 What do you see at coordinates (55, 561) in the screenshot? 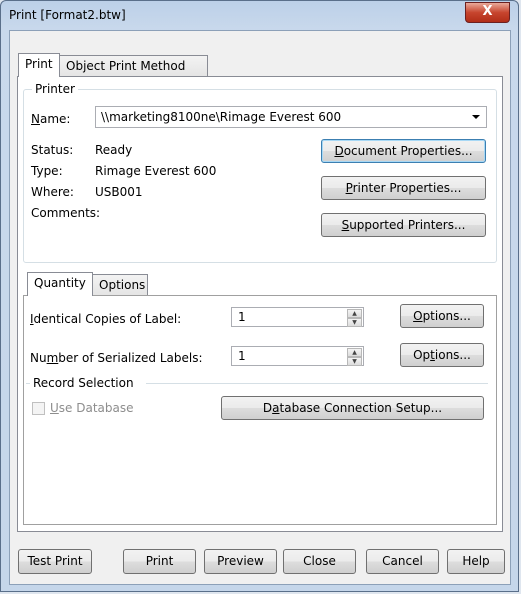
I see `test-print-button: Test Print` at bounding box center [55, 561].